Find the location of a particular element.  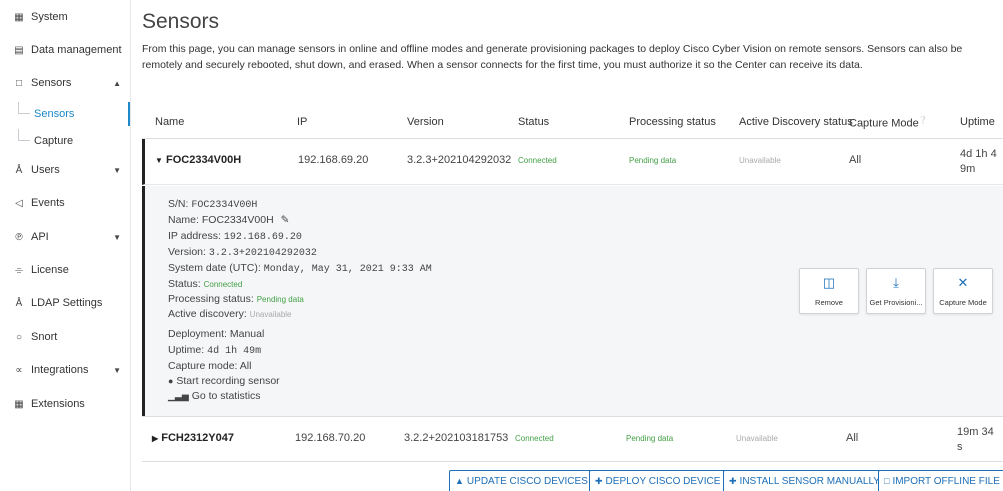

row-discovery-status: Unavailable is located at coordinates (760, 160).